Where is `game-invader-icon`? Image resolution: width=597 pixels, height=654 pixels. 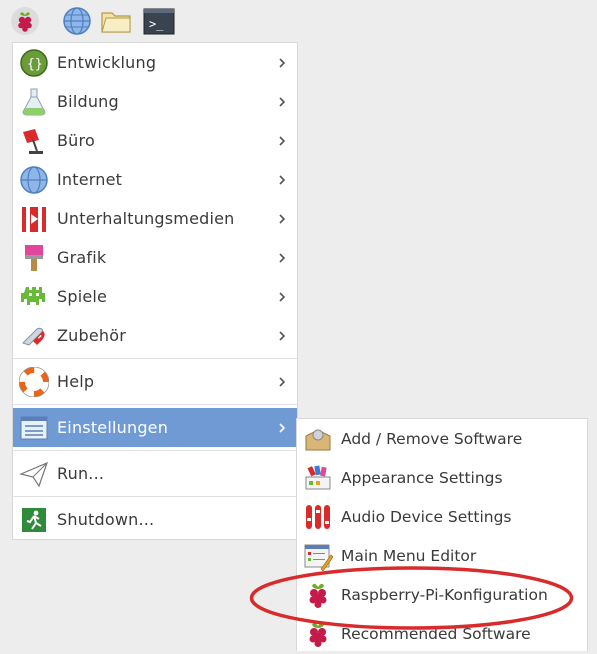
game-invader-icon is located at coordinates (33, 296).